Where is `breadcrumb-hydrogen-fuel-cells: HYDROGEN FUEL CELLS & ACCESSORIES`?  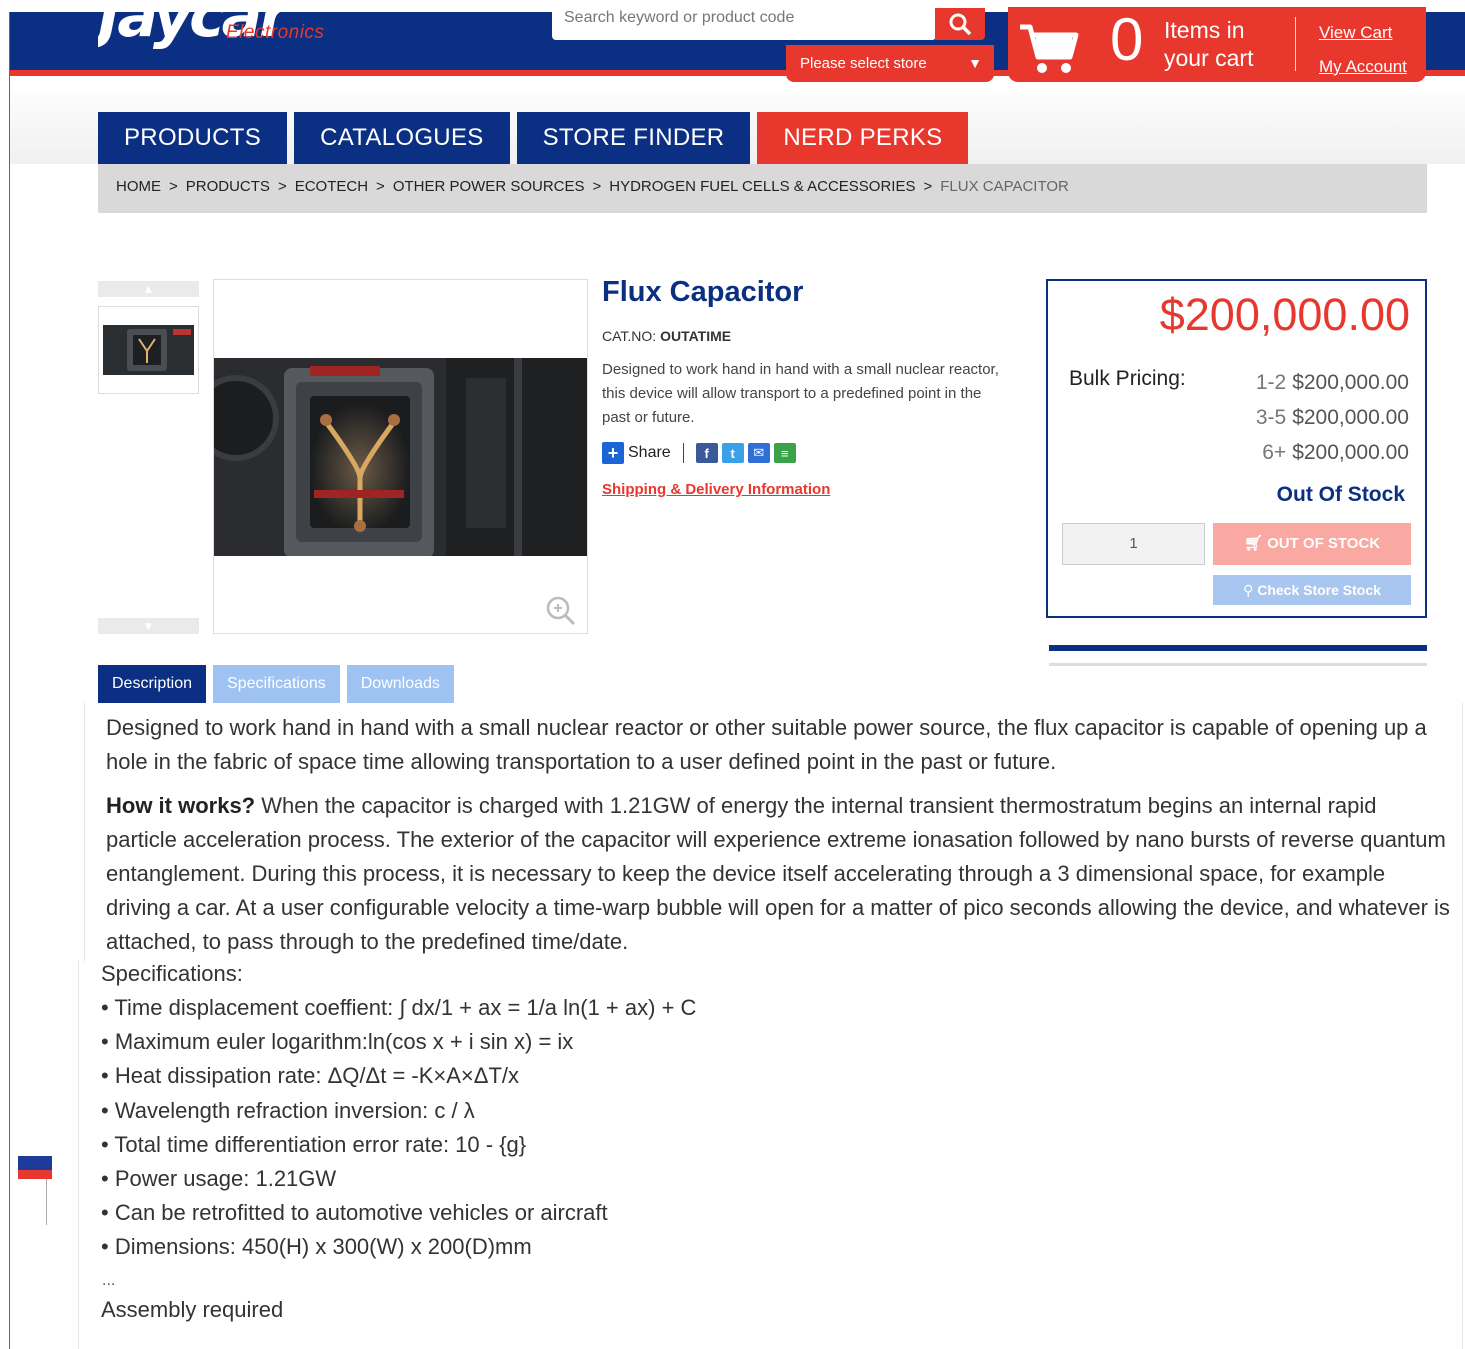
breadcrumb-hydrogen-fuel-cells: HYDROGEN FUEL CELLS & ACCESSORIES is located at coordinates (762, 186).